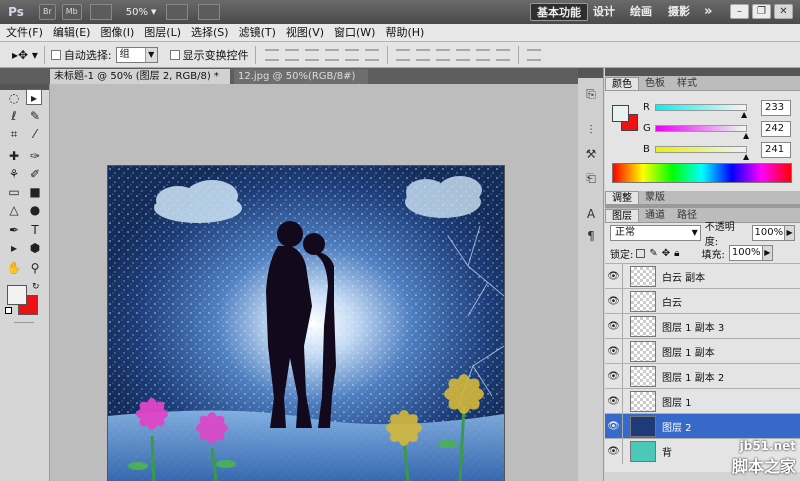 This screenshot has height=481, width=800. I want to click on auto-select-dropdown: 组 ▼, so click(136, 54).